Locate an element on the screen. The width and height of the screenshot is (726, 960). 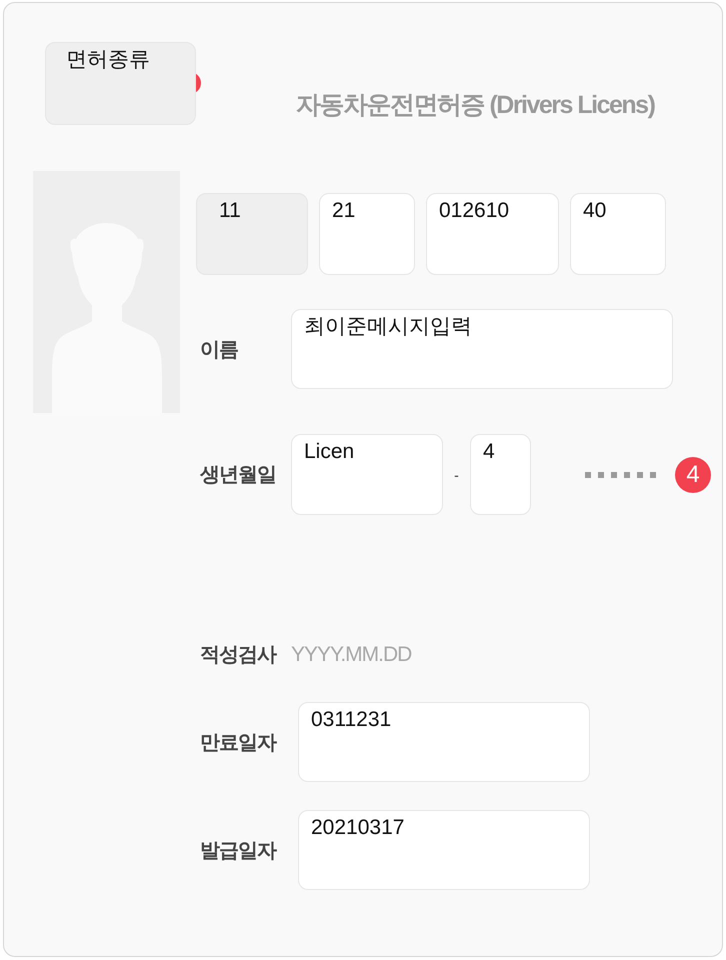
number-field: 40 is located at coordinates (618, 234).